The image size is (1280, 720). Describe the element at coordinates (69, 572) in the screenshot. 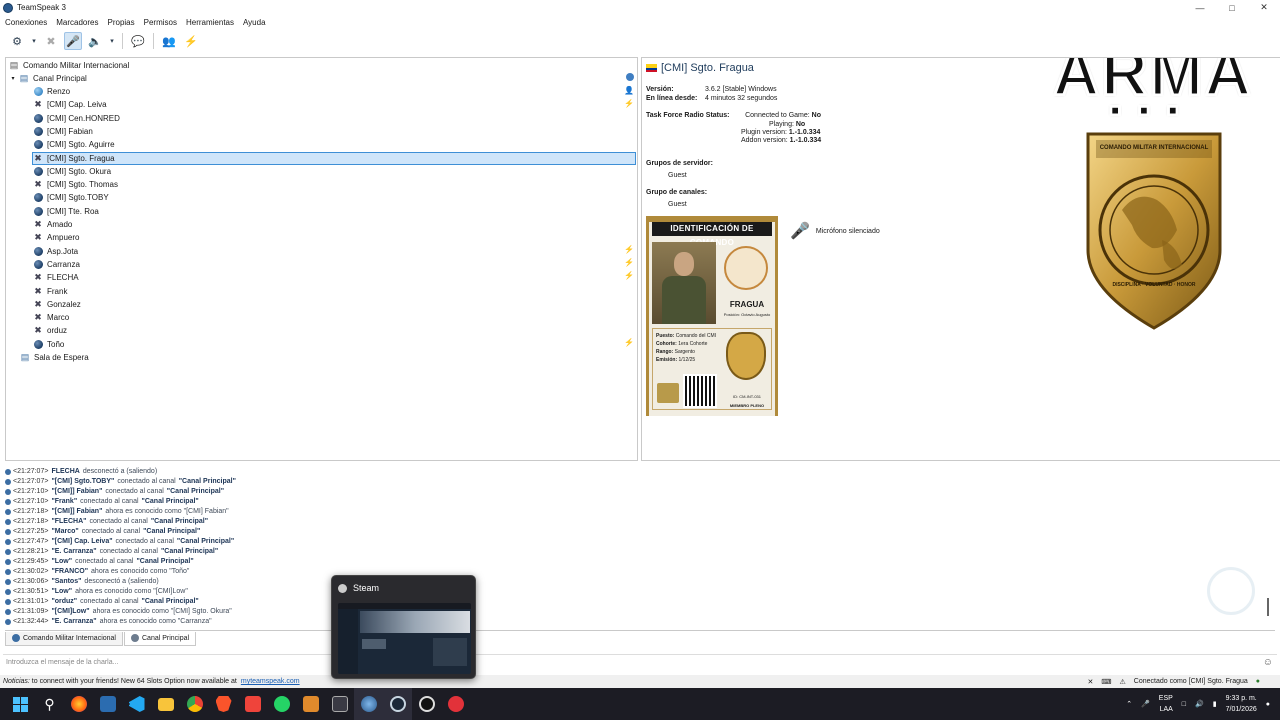

I see `log-user: "FRANCO"` at that location.